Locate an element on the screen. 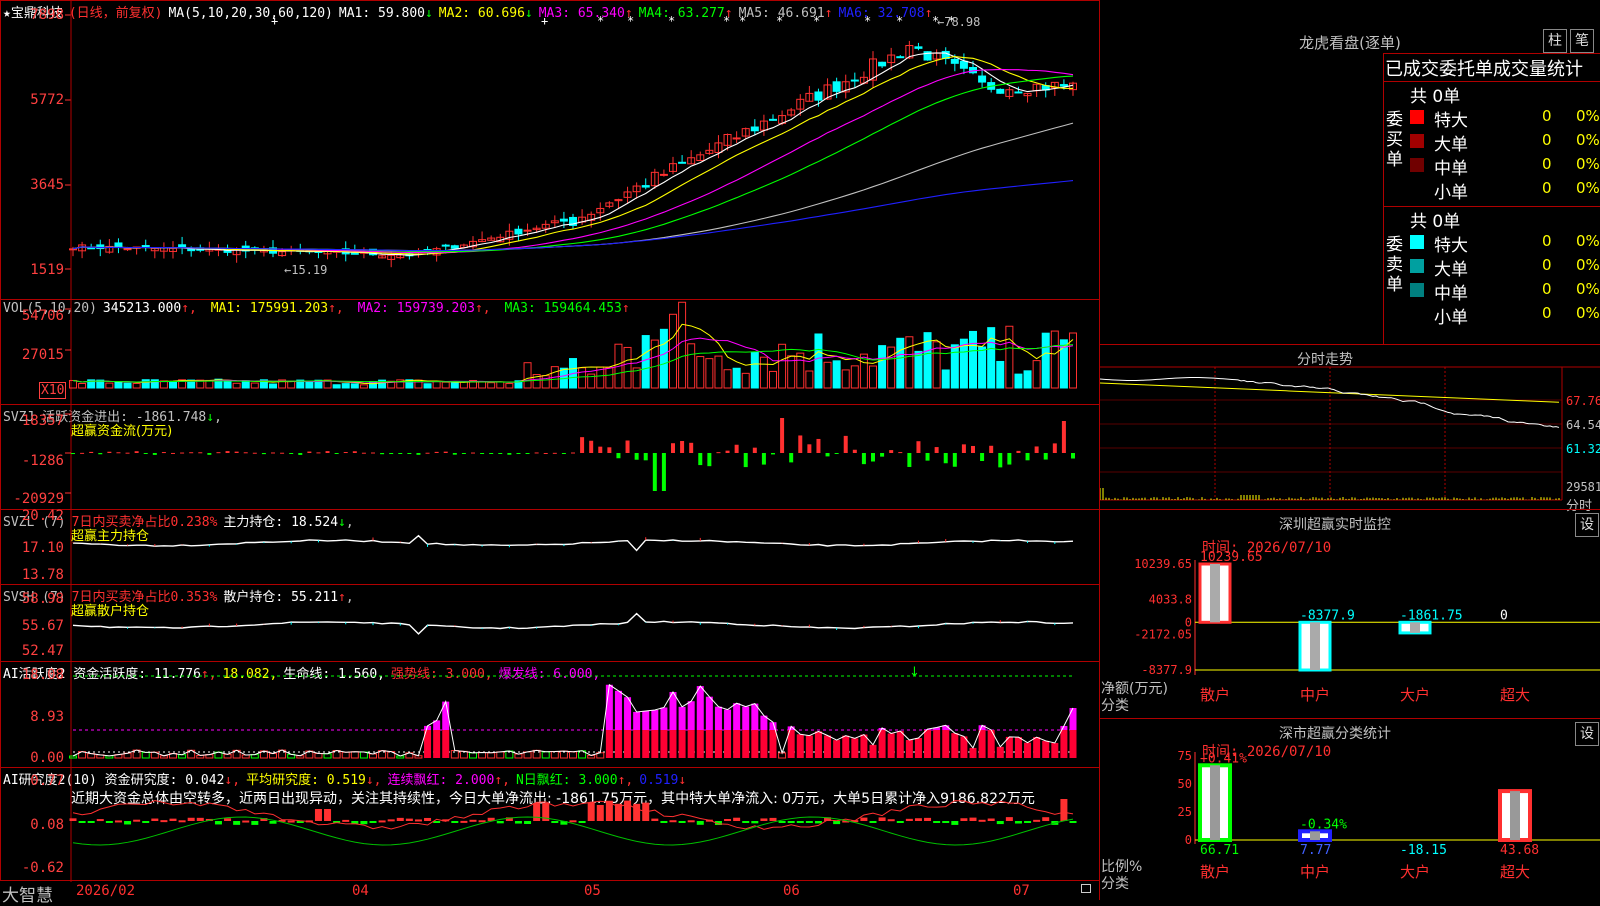 This screenshot has height=906, width=1600. y-tick-label: 0 is located at coordinates (1188, 840).